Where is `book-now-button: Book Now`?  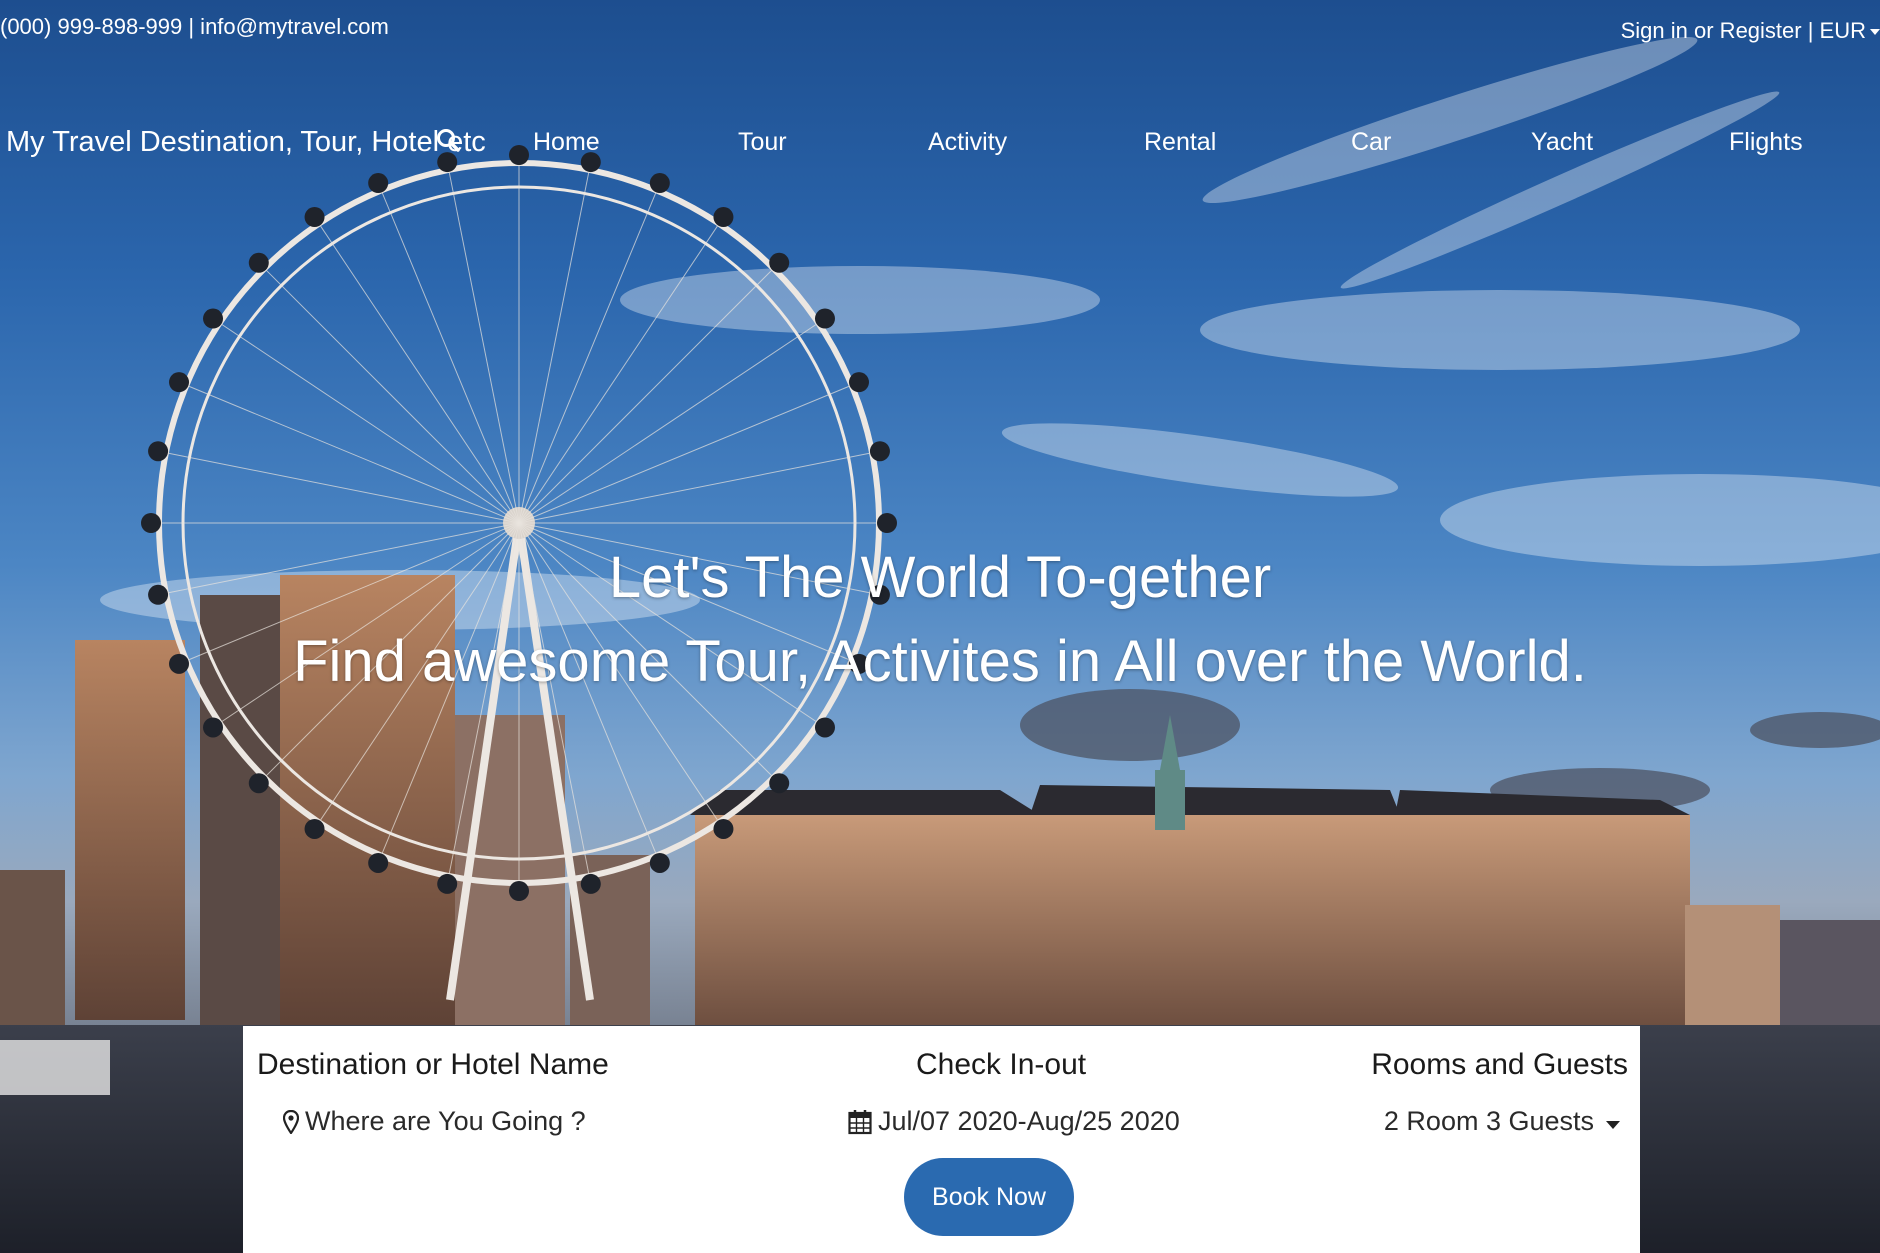 book-now-button: Book Now is located at coordinates (989, 1197).